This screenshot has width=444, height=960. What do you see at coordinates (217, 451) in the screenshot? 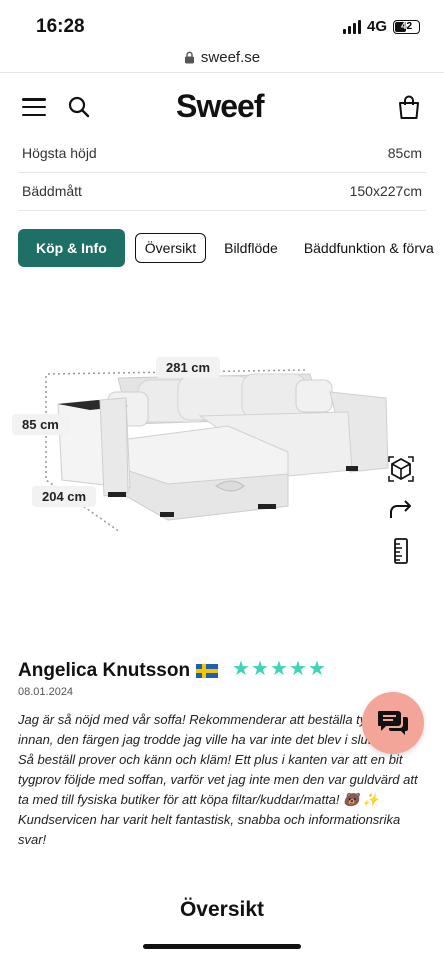
I see `sofa-image` at bounding box center [217, 451].